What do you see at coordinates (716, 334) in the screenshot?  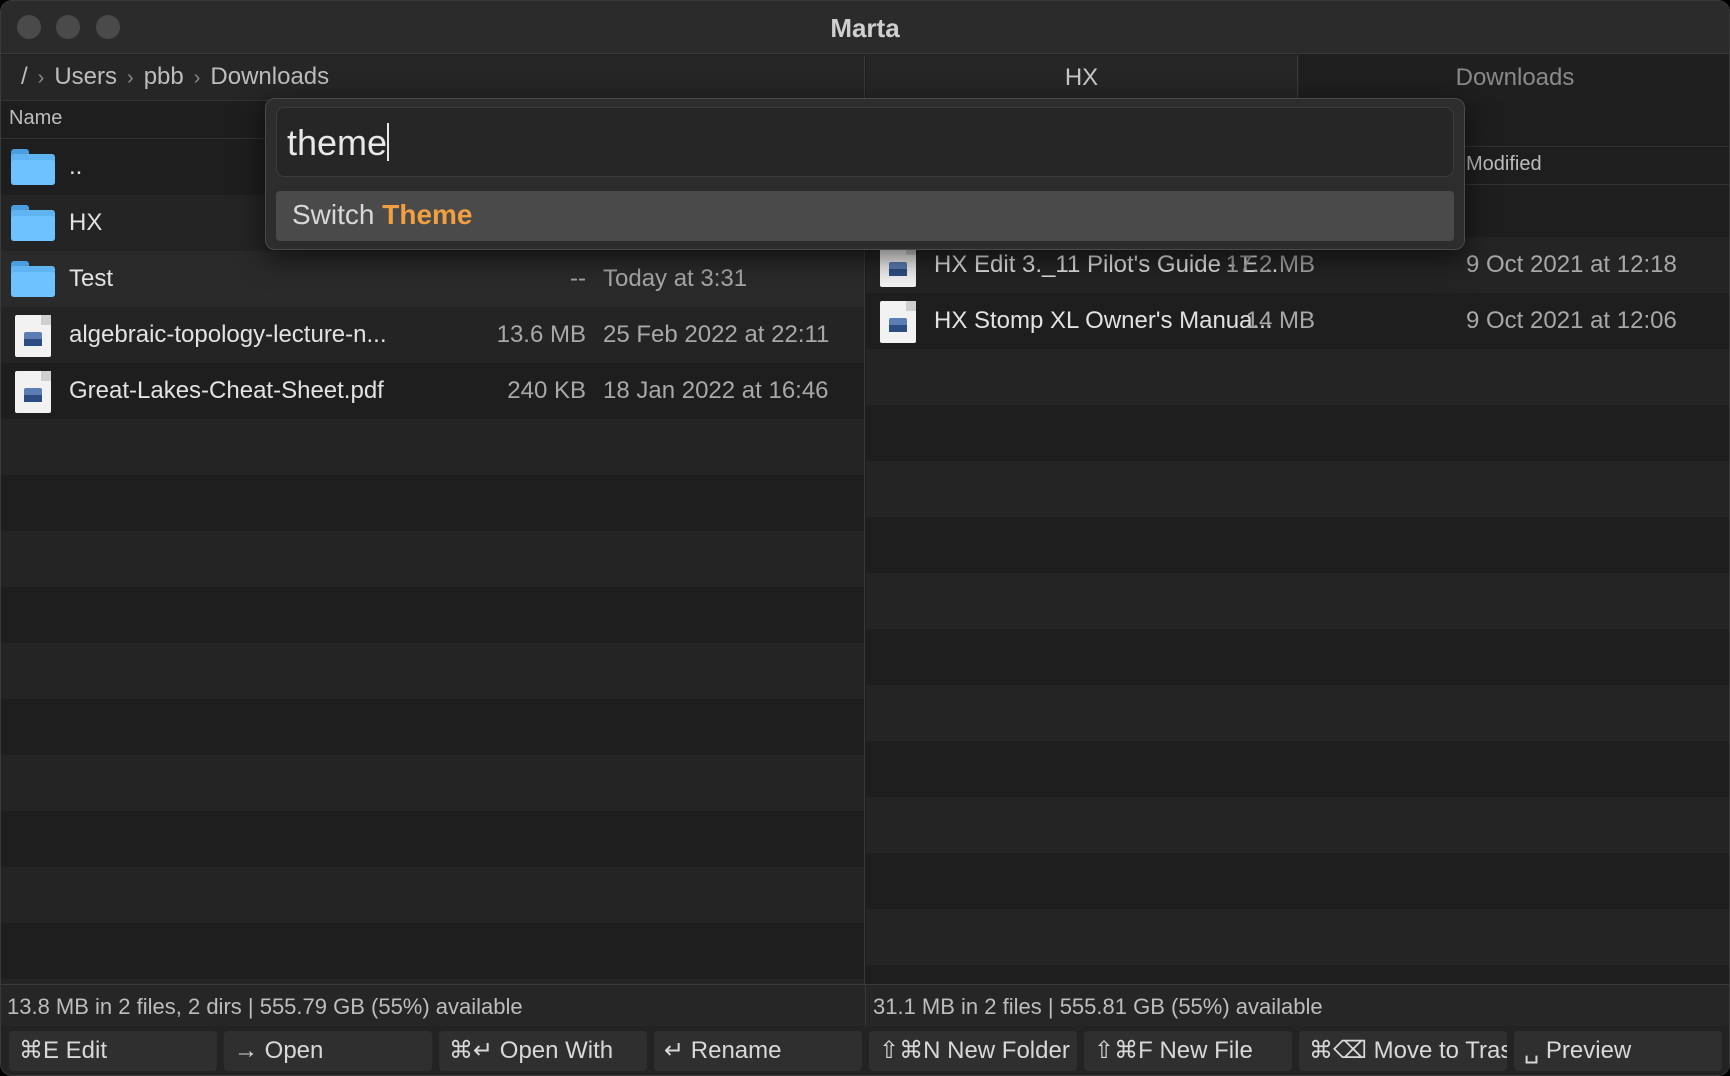 I see `file-date: 25 Feb 2022 at 22:11` at bounding box center [716, 334].